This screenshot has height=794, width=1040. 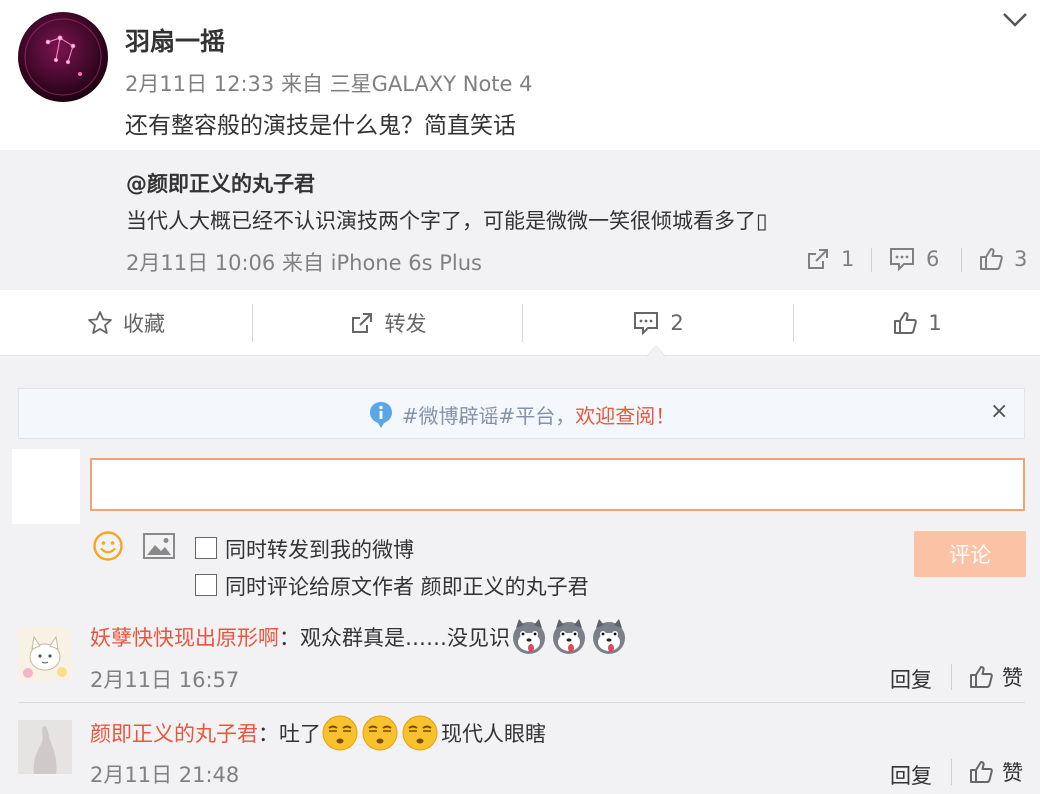 I want to click on repost-like-count: 3, so click(x=1021, y=259).